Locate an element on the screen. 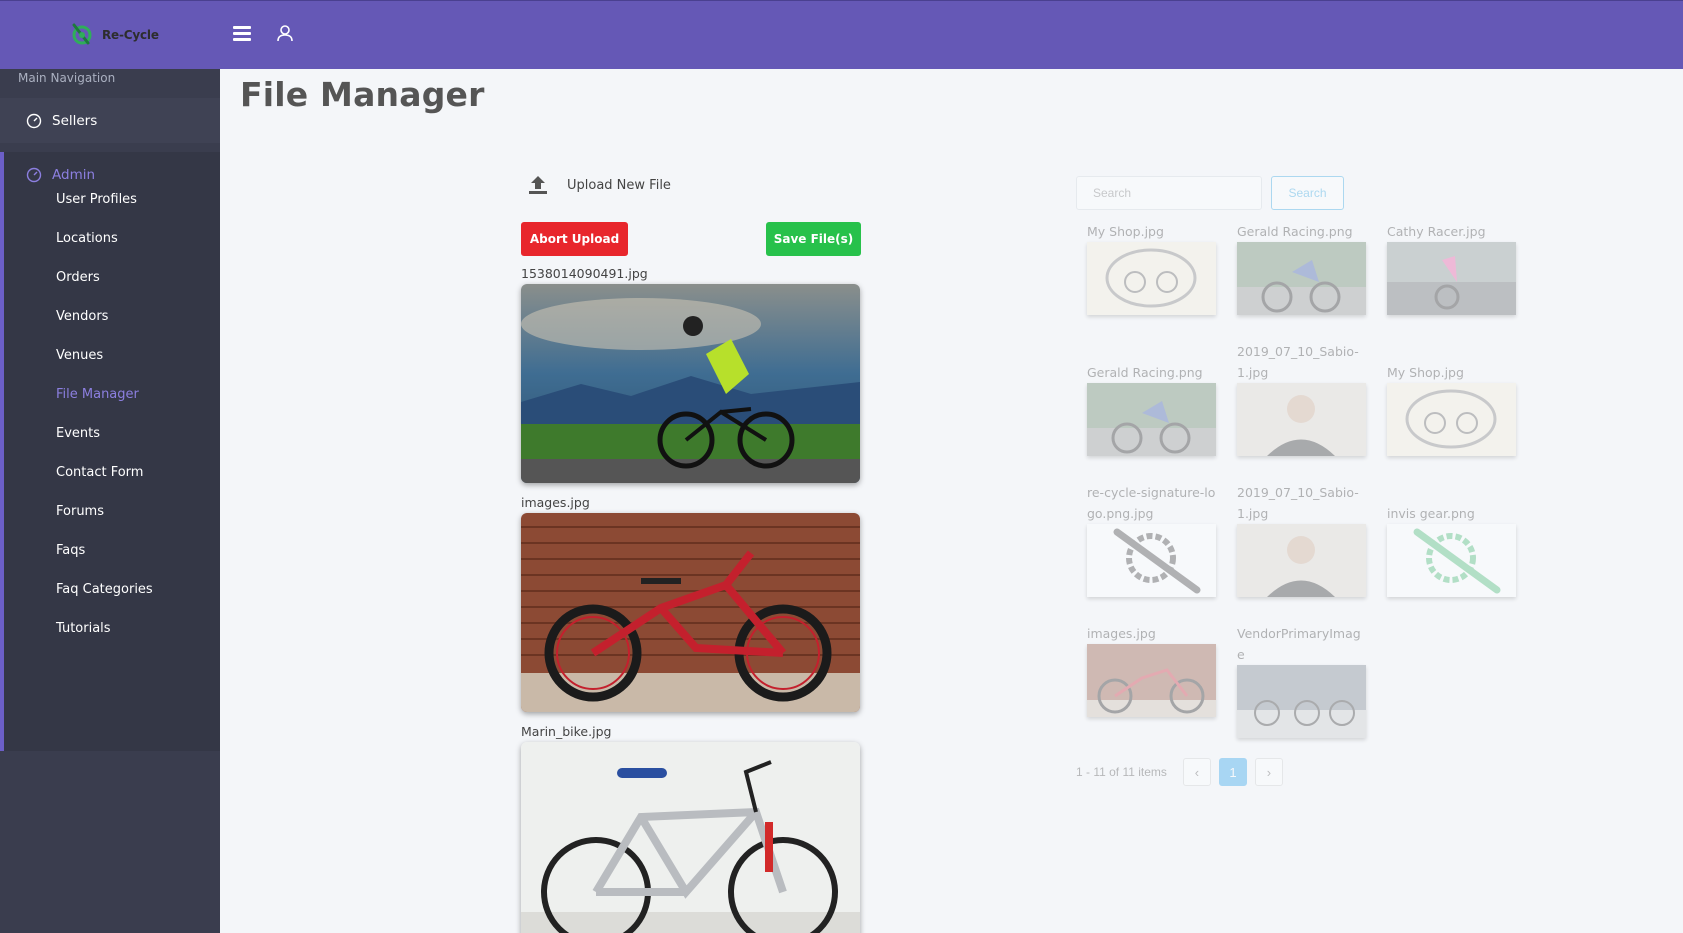 The width and height of the screenshot is (1683, 933). silver-mountain-bike-image is located at coordinates (690, 837).